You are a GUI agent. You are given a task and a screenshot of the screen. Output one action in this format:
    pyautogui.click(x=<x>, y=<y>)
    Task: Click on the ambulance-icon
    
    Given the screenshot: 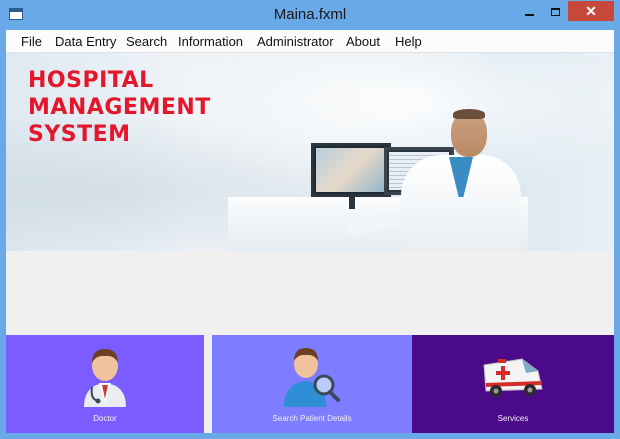 What is the action you would take?
    pyautogui.click(x=513, y=380)
    